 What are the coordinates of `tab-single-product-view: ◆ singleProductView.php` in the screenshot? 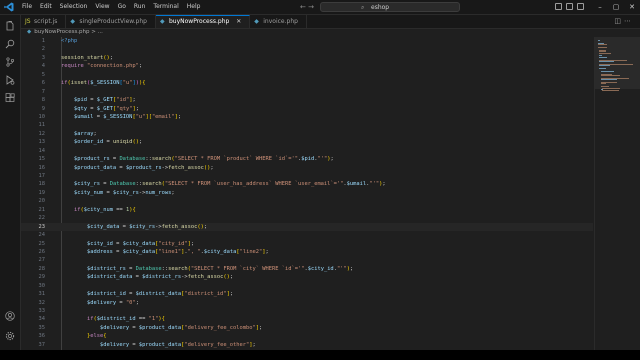 It's located at (111, 21).